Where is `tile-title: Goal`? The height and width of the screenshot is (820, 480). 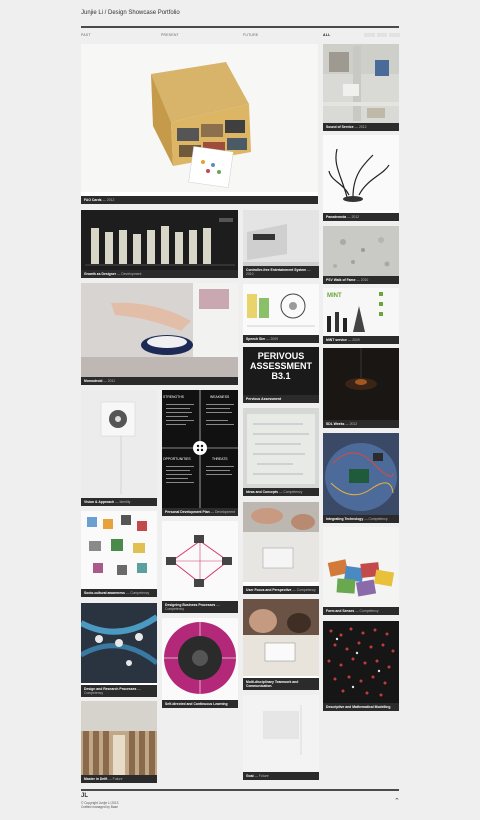 tile-title: Goal is located at coordinates (250, 775).